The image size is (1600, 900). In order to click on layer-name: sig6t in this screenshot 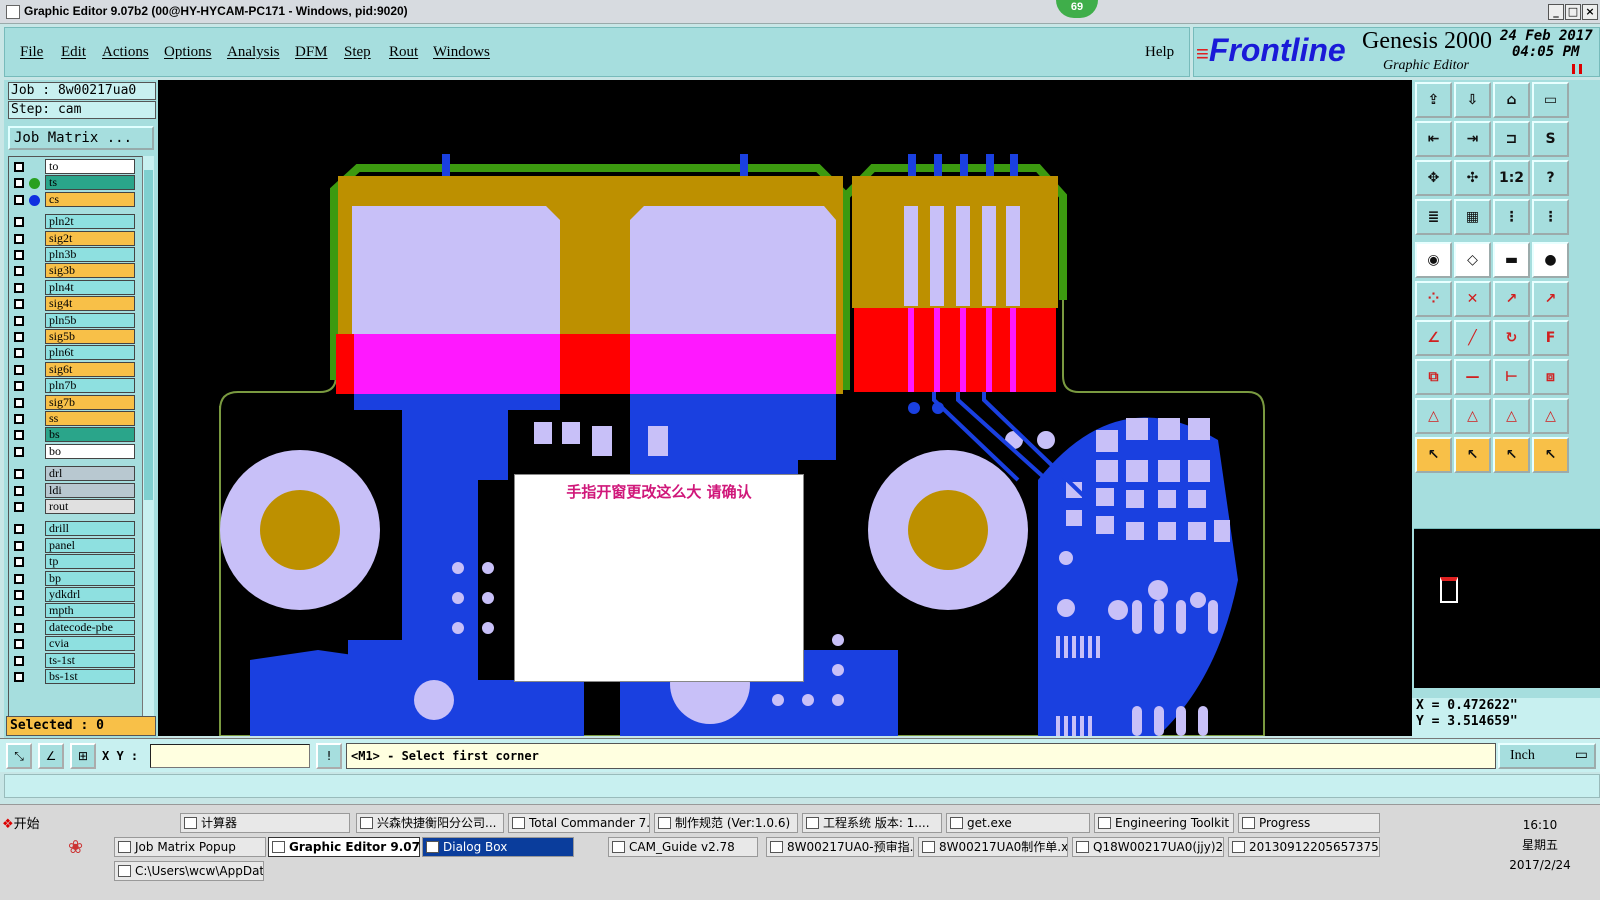, I will do `click(90, 369)`.